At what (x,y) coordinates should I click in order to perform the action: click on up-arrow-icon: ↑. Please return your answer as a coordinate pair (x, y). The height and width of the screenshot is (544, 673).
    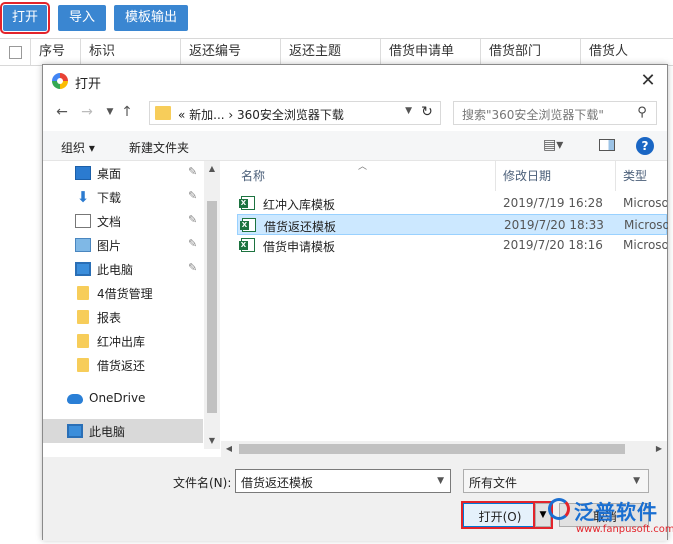
    Looking at the image, I should click on (127, 112).